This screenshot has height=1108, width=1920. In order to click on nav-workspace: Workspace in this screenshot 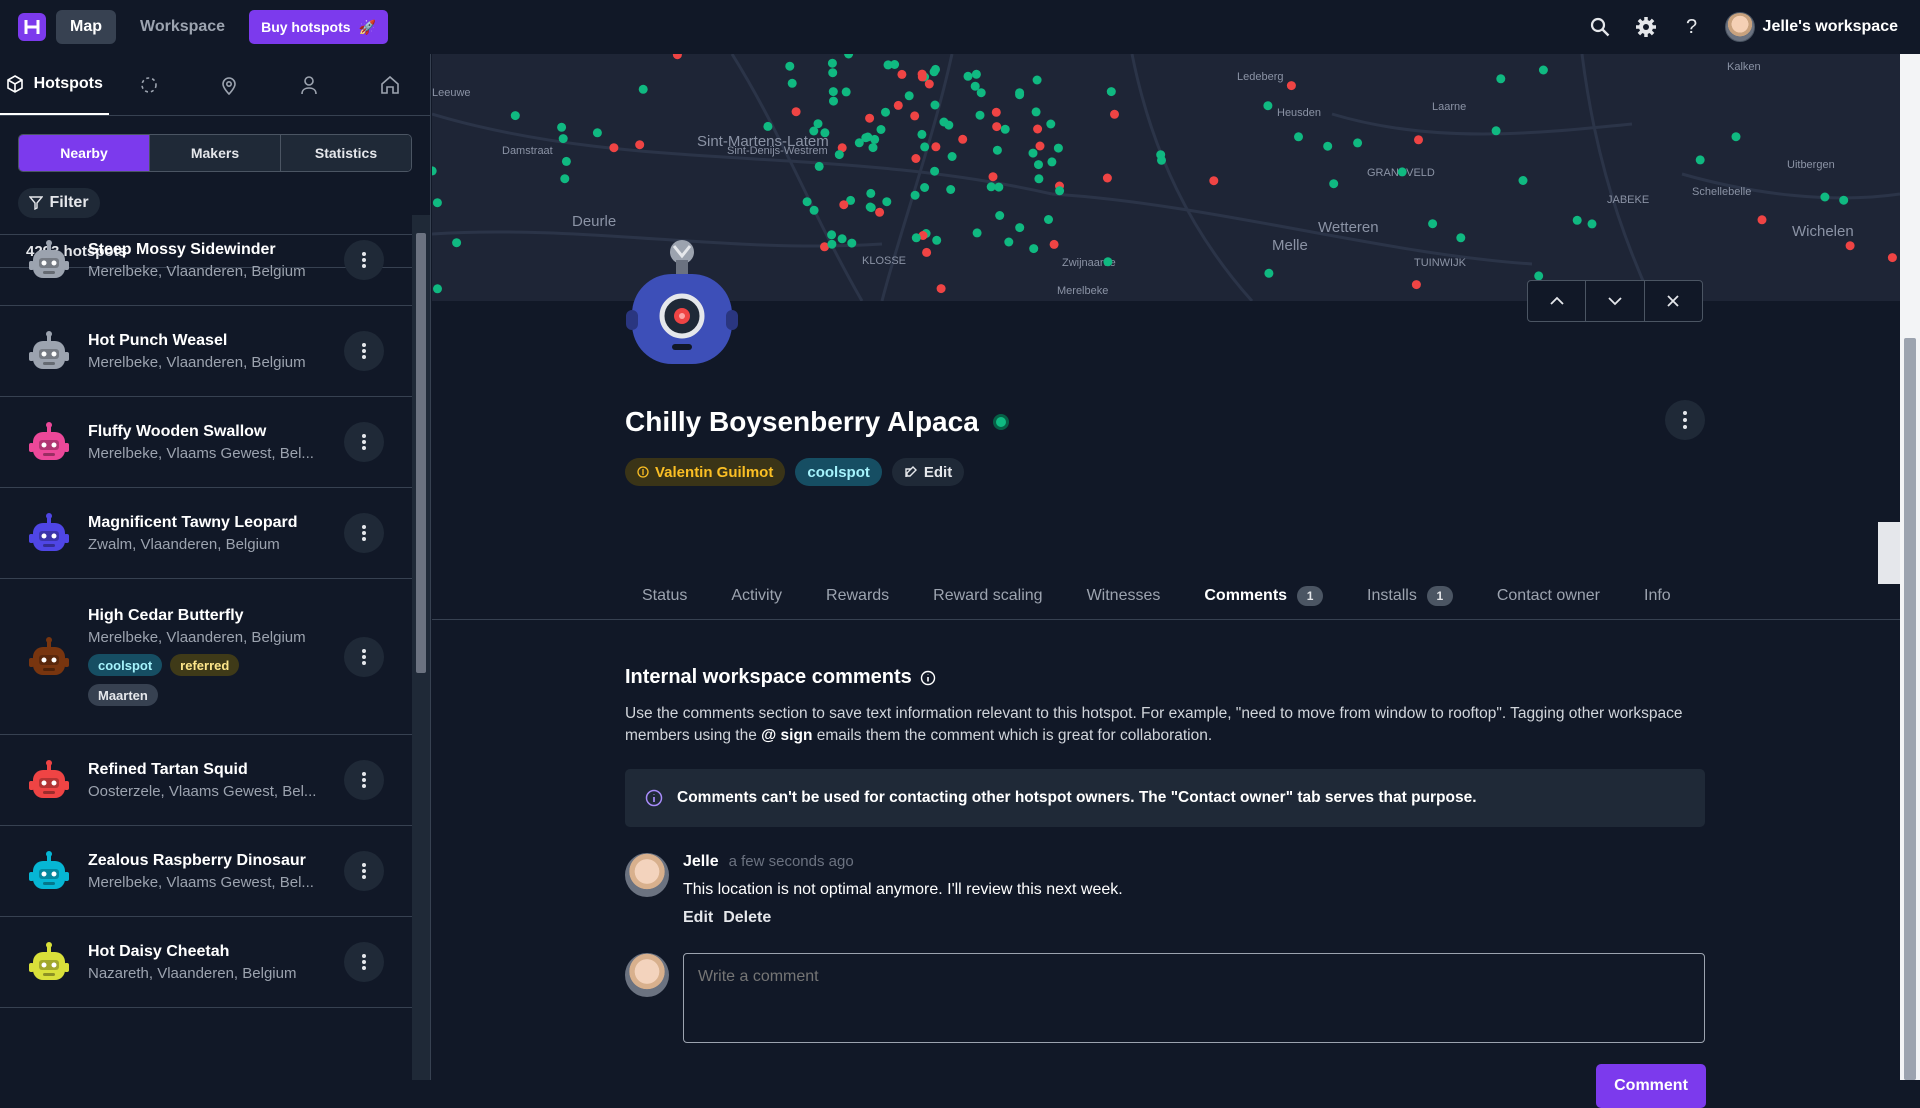, I will do `click(182, 27)`.